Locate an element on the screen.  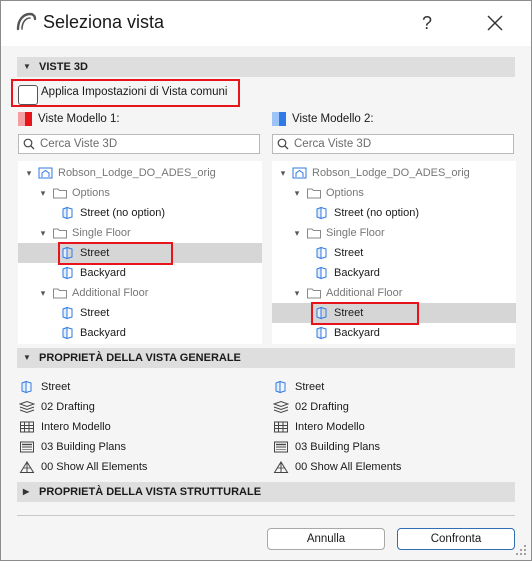
property-value: 00 Show All Elements is located at coordinates (348, 467).